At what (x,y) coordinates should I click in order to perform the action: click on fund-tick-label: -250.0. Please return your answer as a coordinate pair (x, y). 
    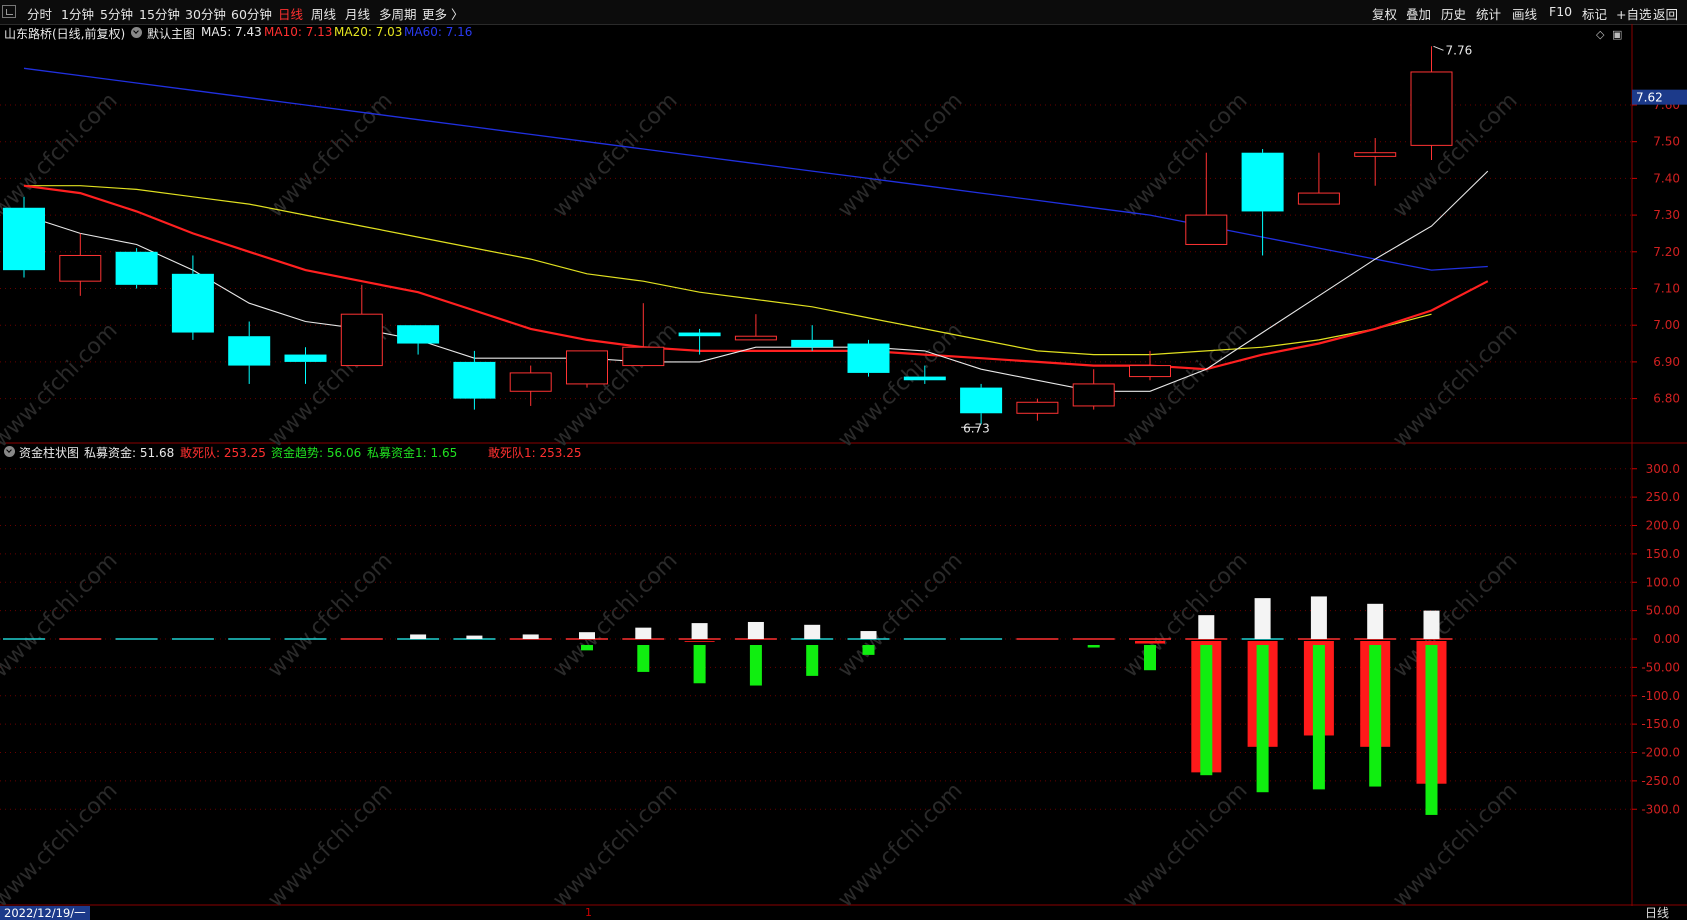
    Looking at the image, I should click on (1660, 781).